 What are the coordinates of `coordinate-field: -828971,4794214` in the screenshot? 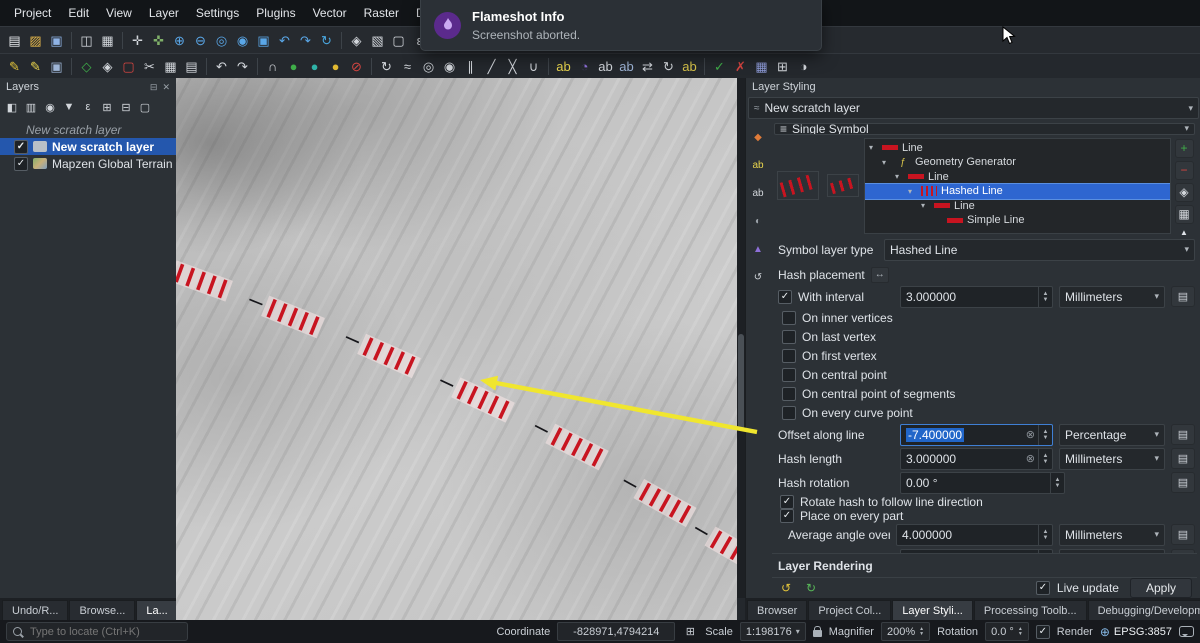 It's located at (616, 631).